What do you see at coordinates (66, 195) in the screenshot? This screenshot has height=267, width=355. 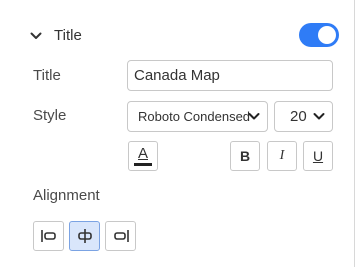 I see `alignment-label: Alignment` at bounding box center [66, 195].